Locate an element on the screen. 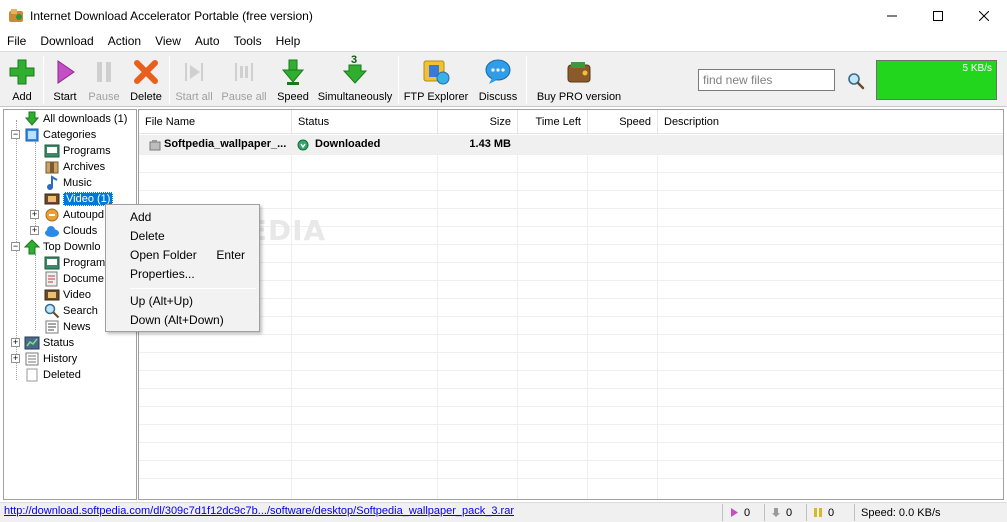  search-icon is located at coordinates (856, 81).